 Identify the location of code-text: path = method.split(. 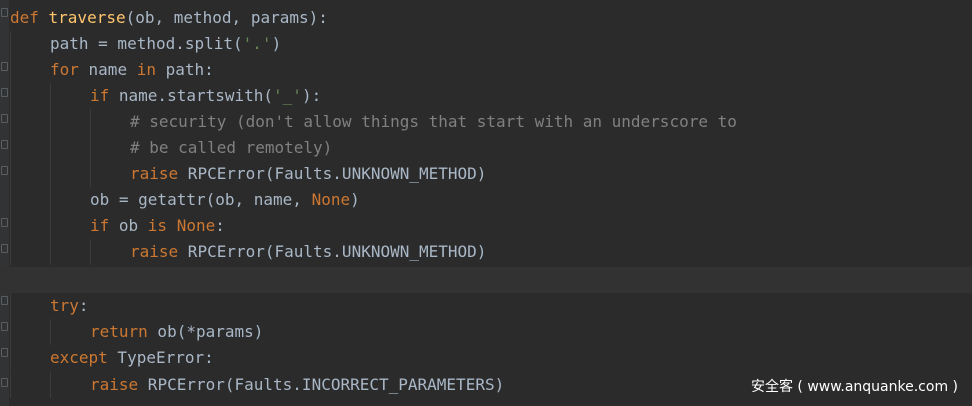
(146, 43).